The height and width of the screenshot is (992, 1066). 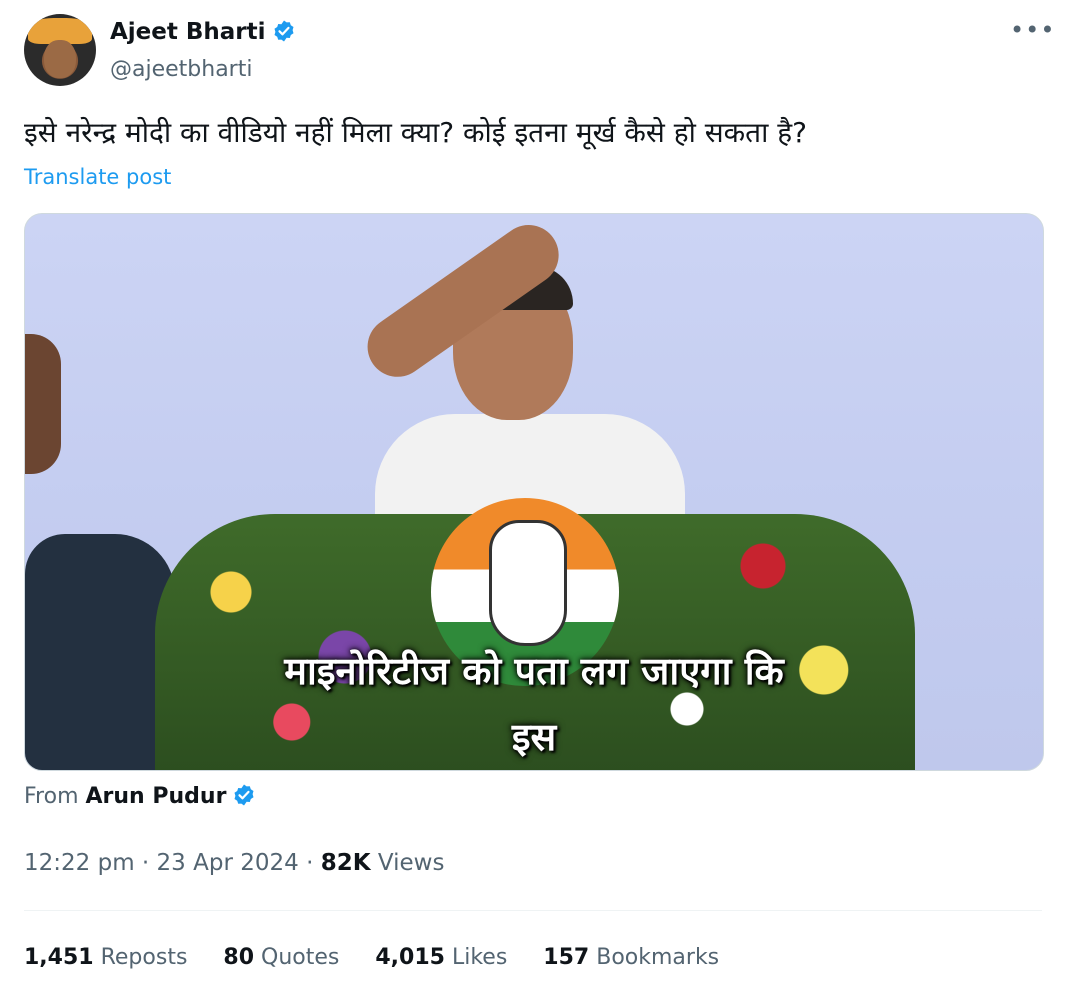 What do you see at coordinates (43, 404) in the screenshot?
I see `bystander-figure` at bounding box center [43, 404].